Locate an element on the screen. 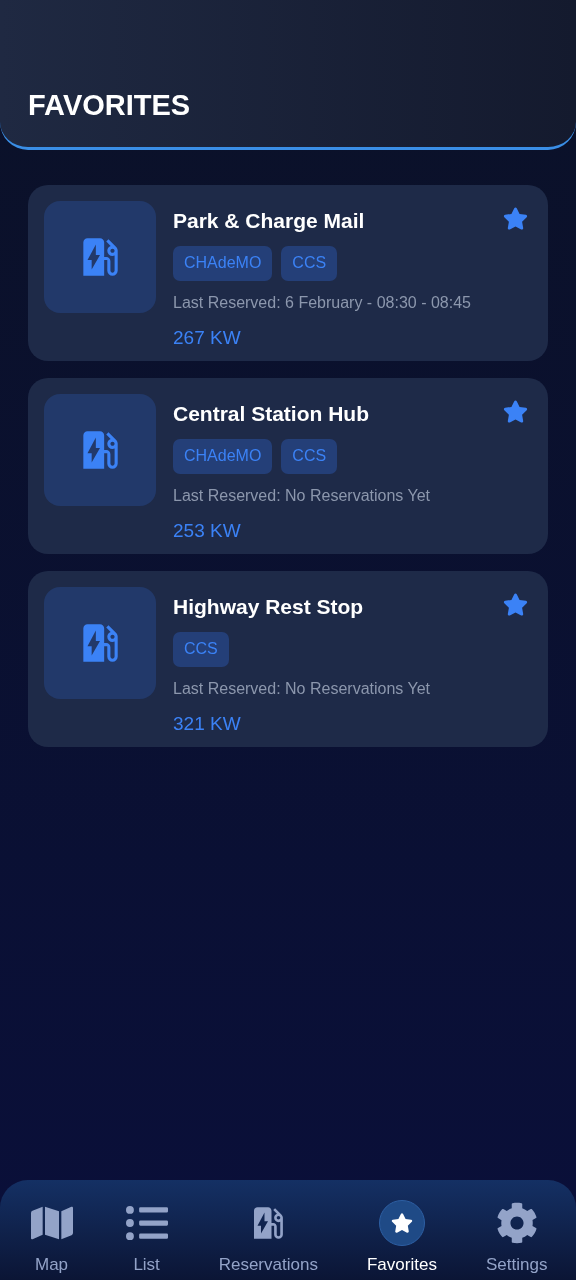 This screenshot has width=576, height=1280. power-text: 253 KW is located at coordinates (207, 530).